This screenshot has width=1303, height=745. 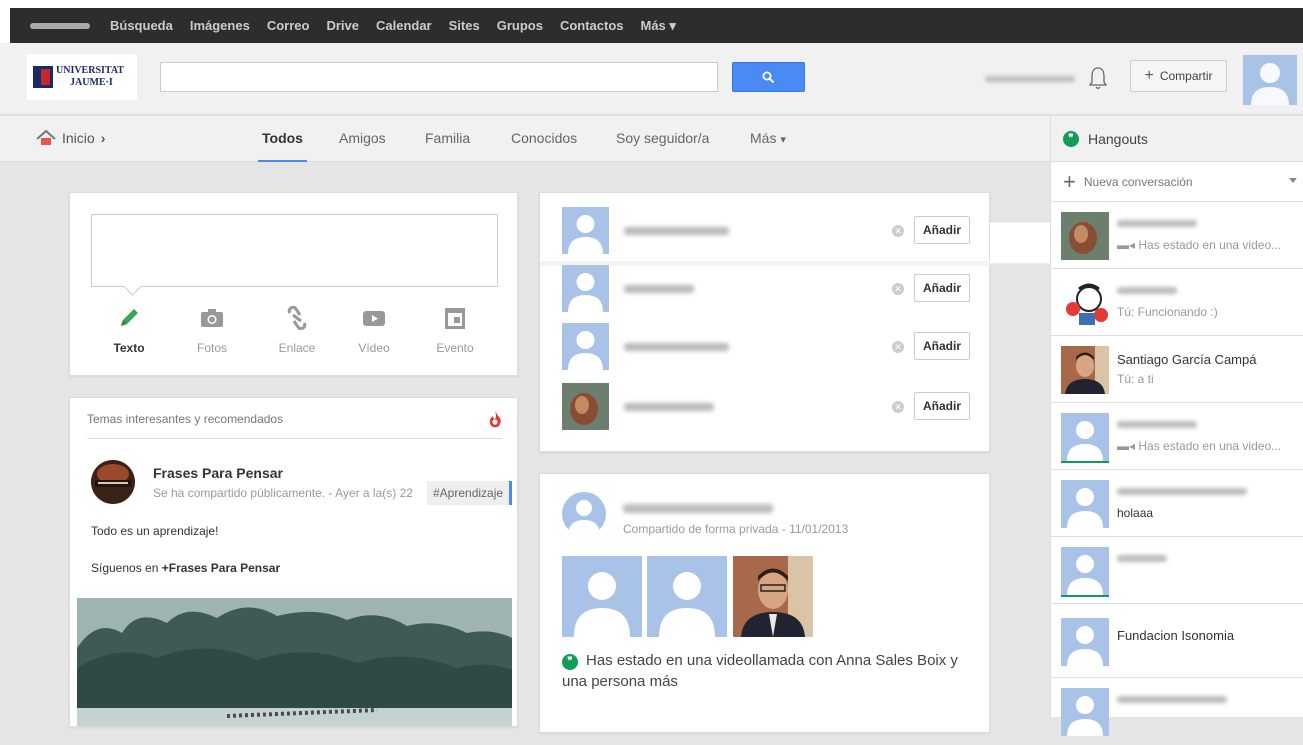 I want to click on share-button: + Compartir, so click(x=1178, y=76).